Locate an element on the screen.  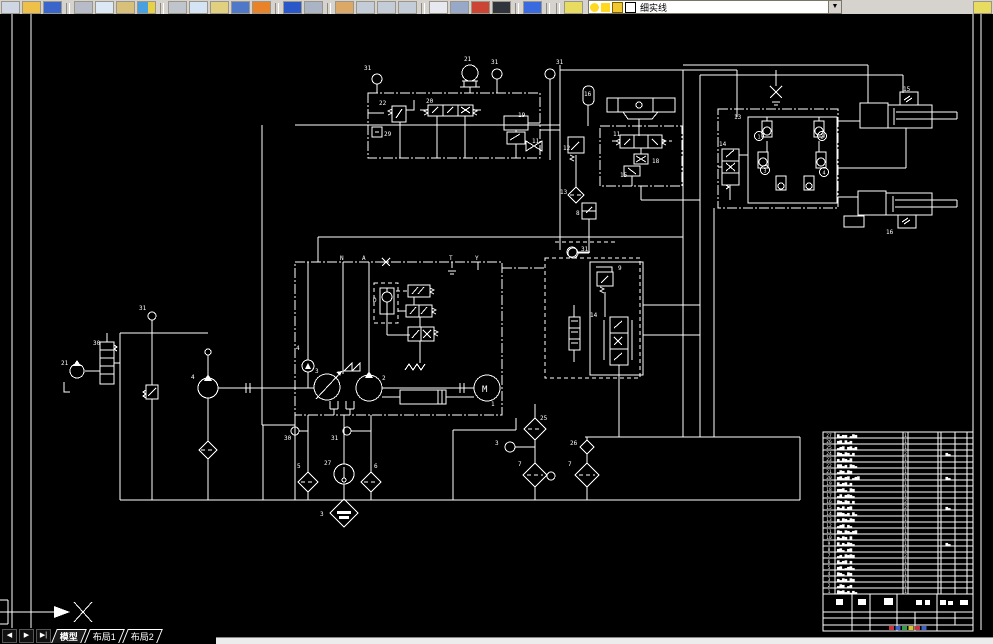
edit-icon is located at coordinates (261, 7).